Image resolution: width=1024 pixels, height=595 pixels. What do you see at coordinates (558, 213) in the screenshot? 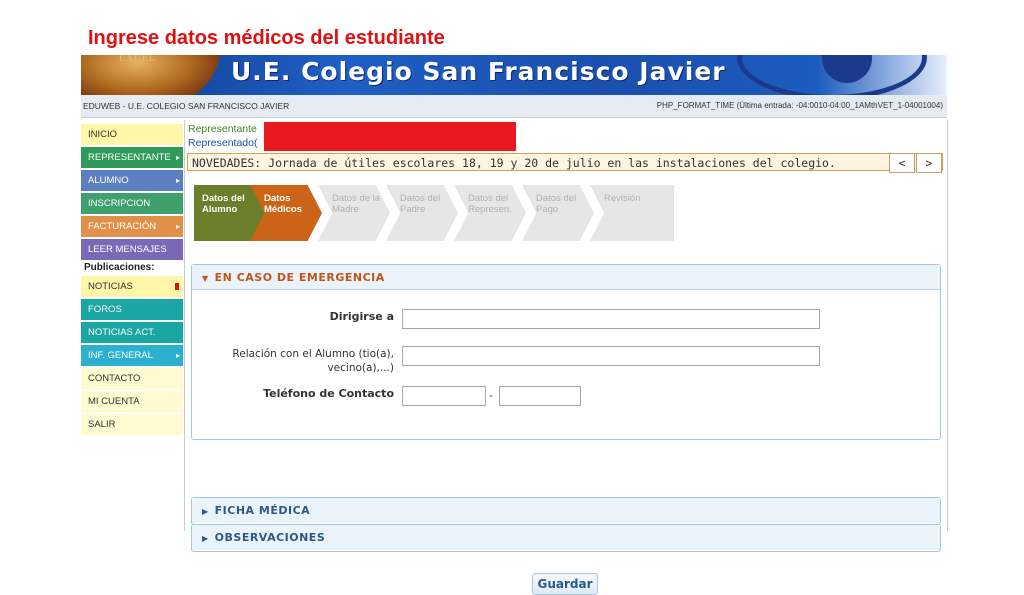
I see `step-datos-pago: Datos del Pago` at bounding box center [558, 213].